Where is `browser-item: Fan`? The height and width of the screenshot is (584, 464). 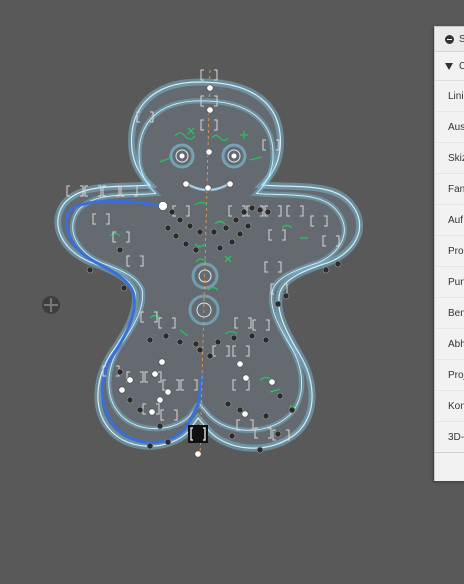
browser-item: Fan is located at coordinates (449, 189).